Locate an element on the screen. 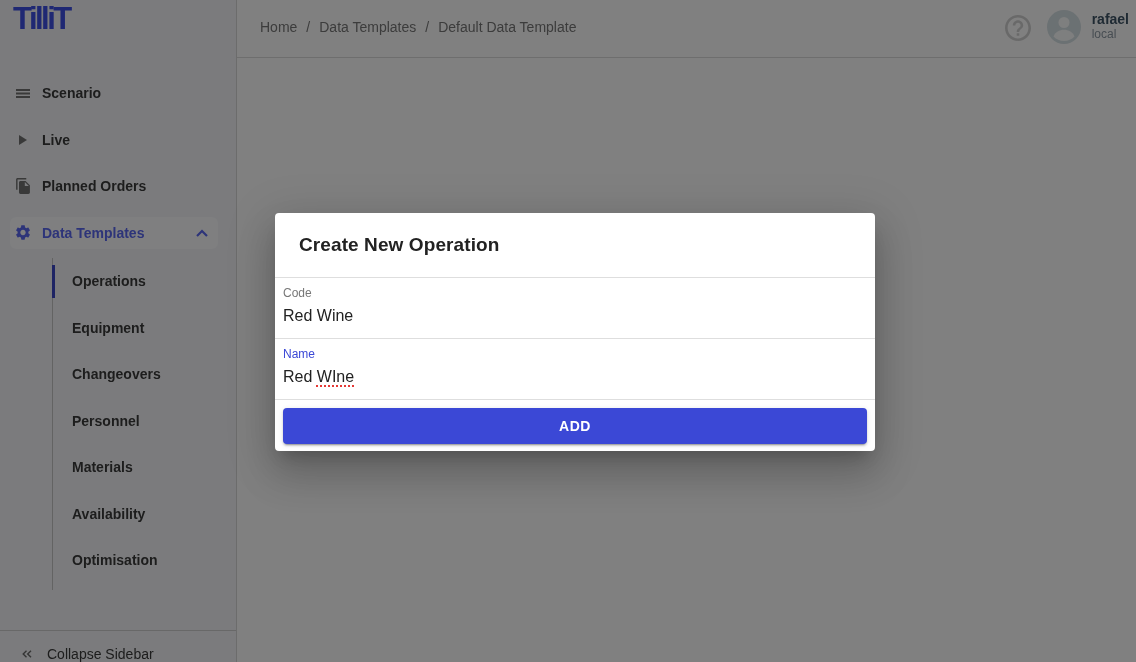  field-label: Code is located at coordinates (298, 293).